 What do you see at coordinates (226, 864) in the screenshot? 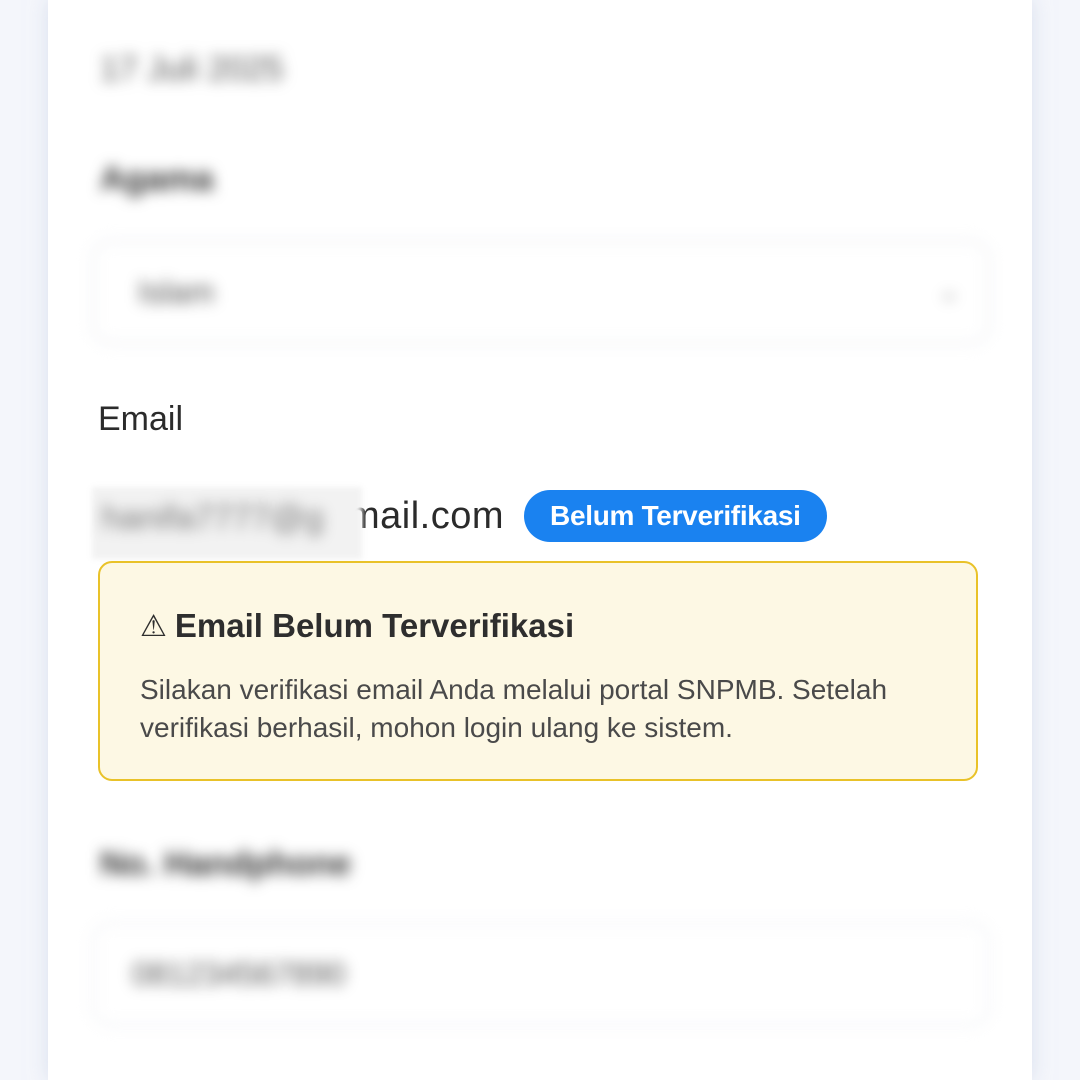
I see `phone-label: No. Handphone` at bounding box center [226, 864].